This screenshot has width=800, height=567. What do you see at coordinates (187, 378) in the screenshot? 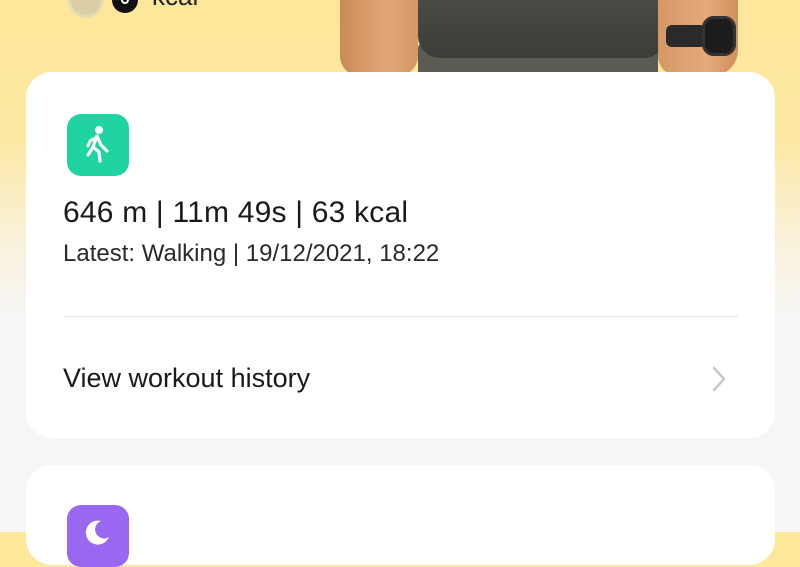
I see `view-workout-history-label: View workout history` at bounding box center [187, 378].